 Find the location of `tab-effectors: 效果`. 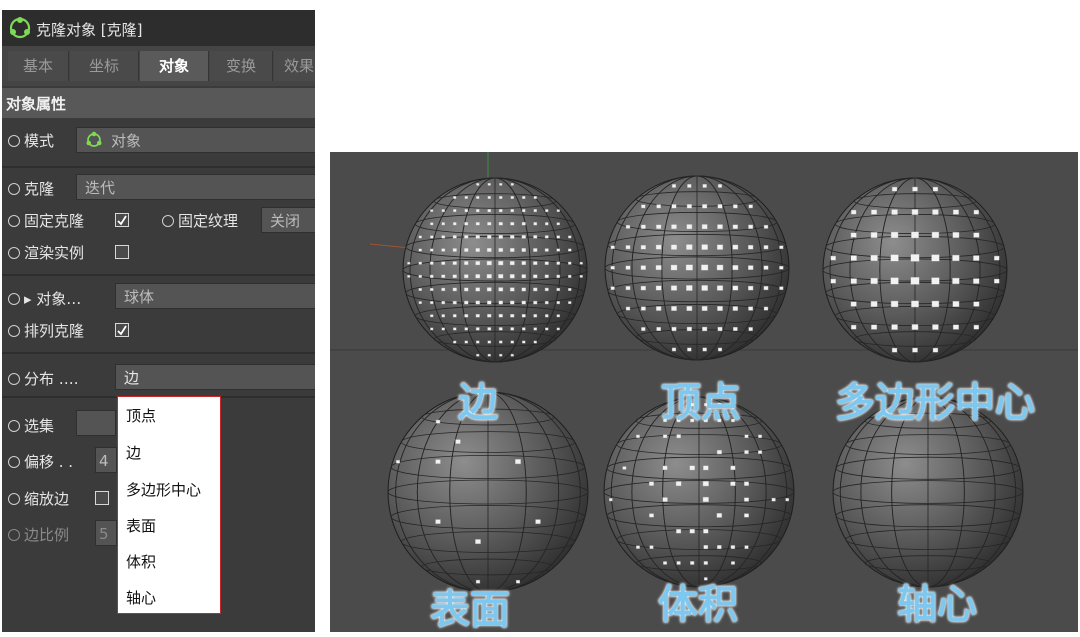

tab-effectors: 效果 is located at coordinates (294, 66).